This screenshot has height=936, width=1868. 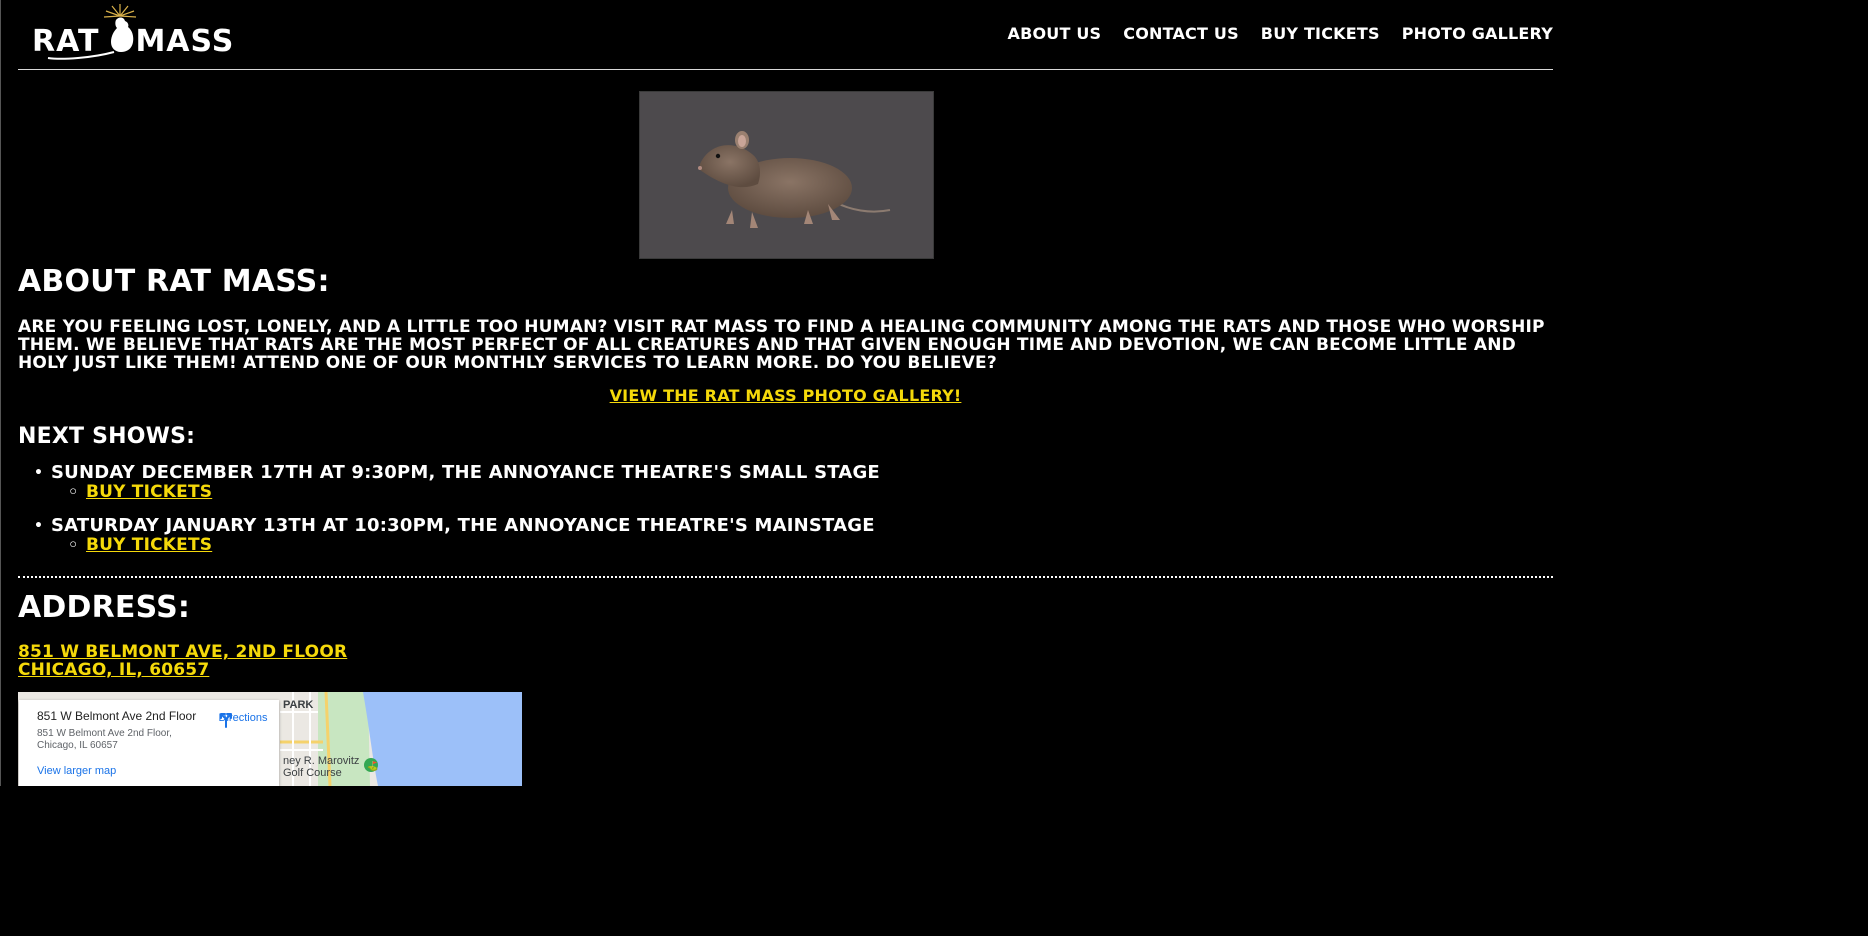 I want to click on map-place-name: 851 W Belmont Ave 2nd Floor, so click(x=117, y=716).